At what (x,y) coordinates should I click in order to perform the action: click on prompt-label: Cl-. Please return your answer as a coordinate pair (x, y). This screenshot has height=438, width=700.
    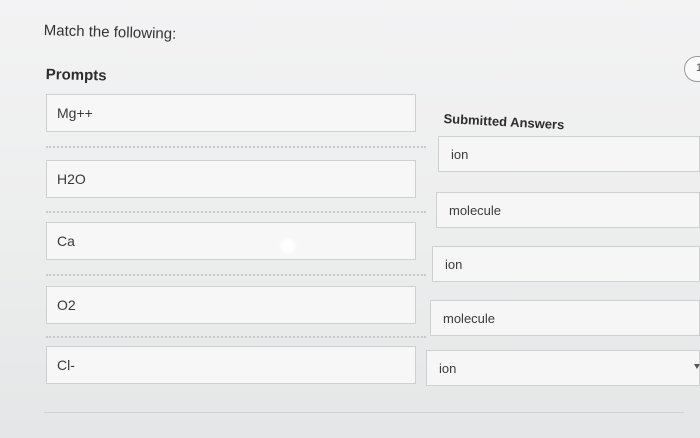
    Looking at the image, I should click on (66, 365).